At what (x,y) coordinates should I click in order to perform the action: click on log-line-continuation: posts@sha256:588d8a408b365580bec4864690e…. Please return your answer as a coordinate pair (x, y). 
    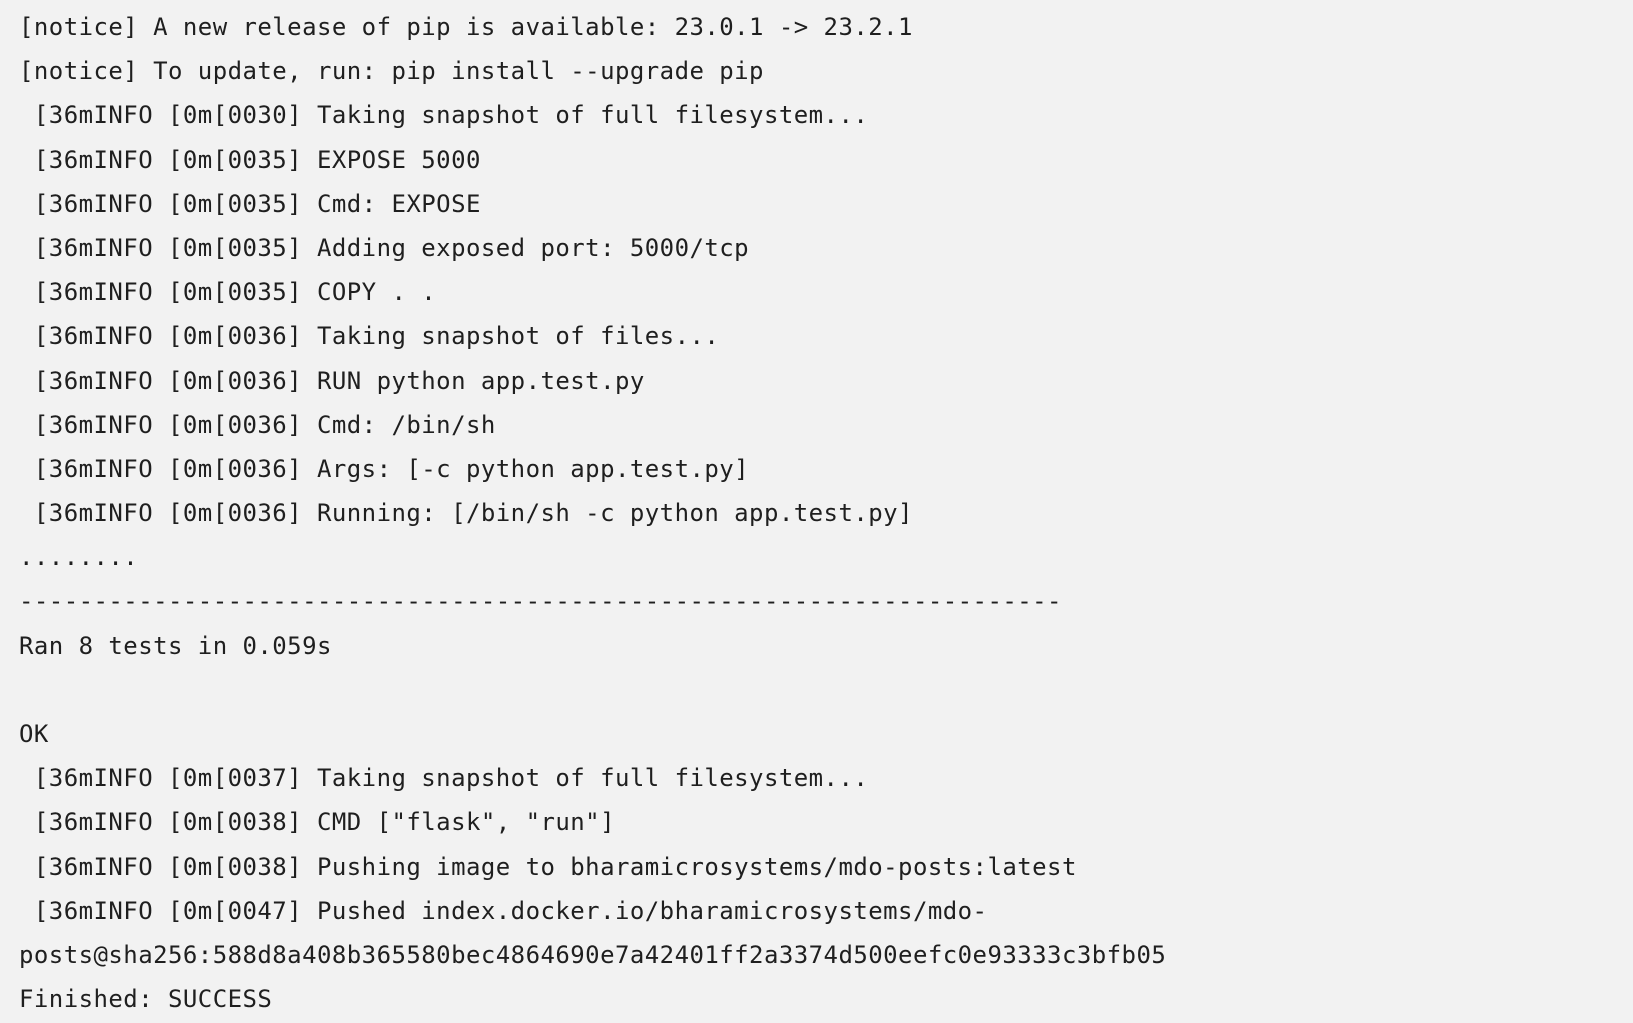
    Looking at the image, I should click on (593, 954).